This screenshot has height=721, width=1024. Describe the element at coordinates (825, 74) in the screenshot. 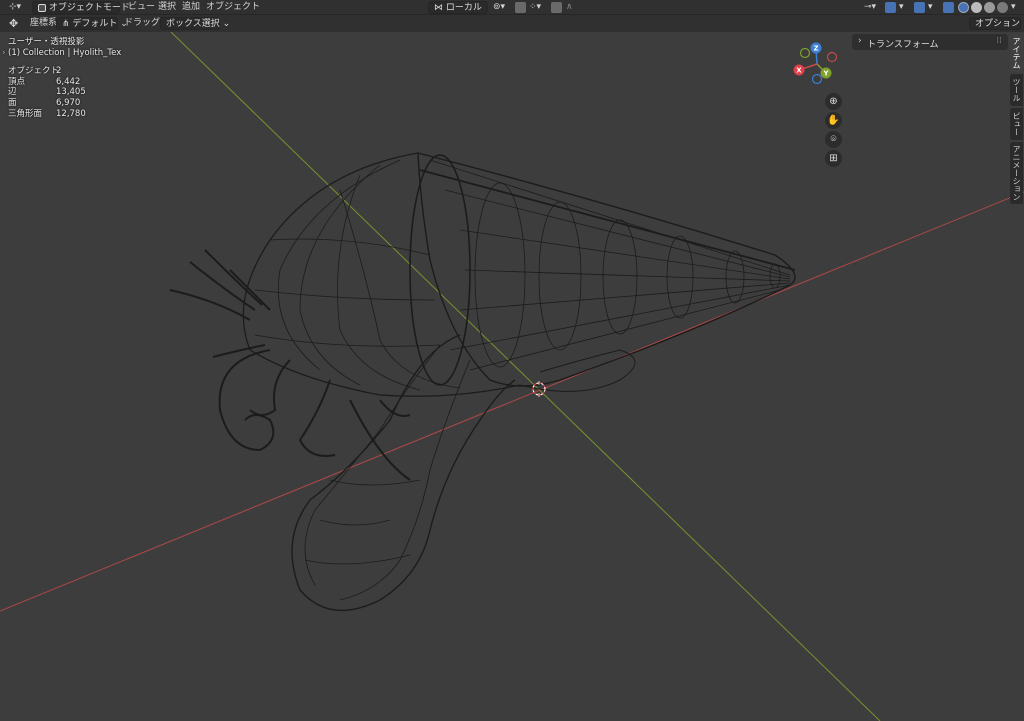

I see `gizmo-y-label: Y` at that location.